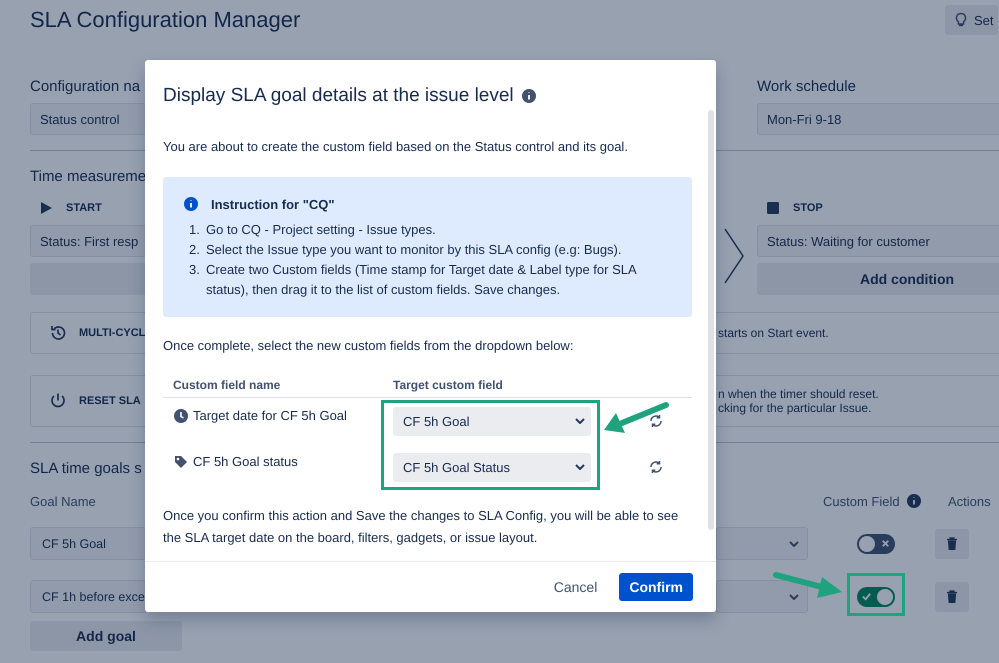 The height and width of the screenshot is (663, 999). I want to click on option-description: n when the timer should reset., so click(799, 394).